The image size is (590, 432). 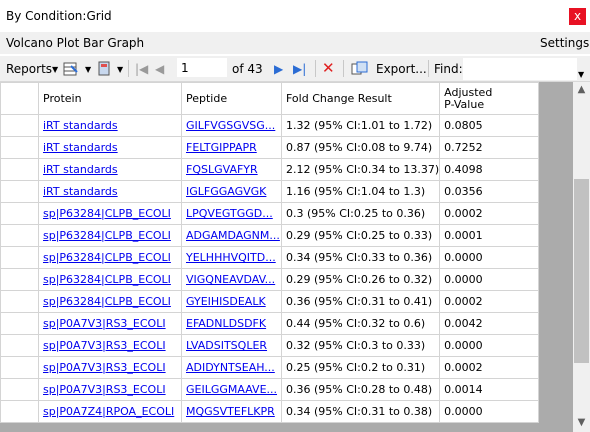 I want to click on fold-change-cell: 0.44 (95% CI:0.32 to 0.6), so click(x=360, y=323).